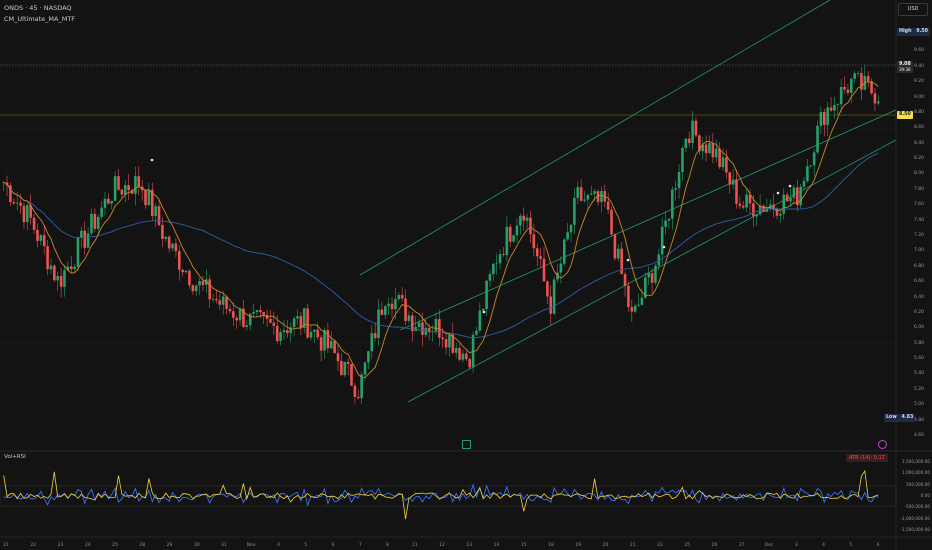  Describe the element at coordinates (790, 186) in the screenshot. I see `cross-marker` at that location.